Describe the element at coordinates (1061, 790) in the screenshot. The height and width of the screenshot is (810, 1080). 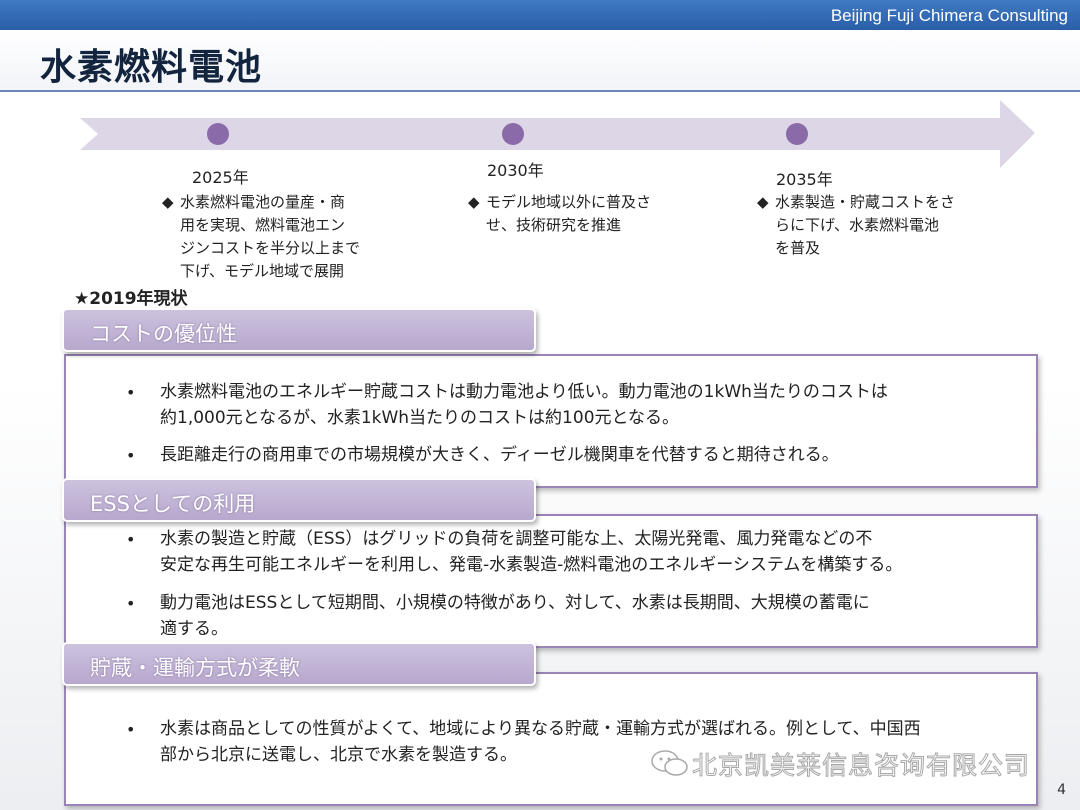
I see `page-number: 4` at that location.